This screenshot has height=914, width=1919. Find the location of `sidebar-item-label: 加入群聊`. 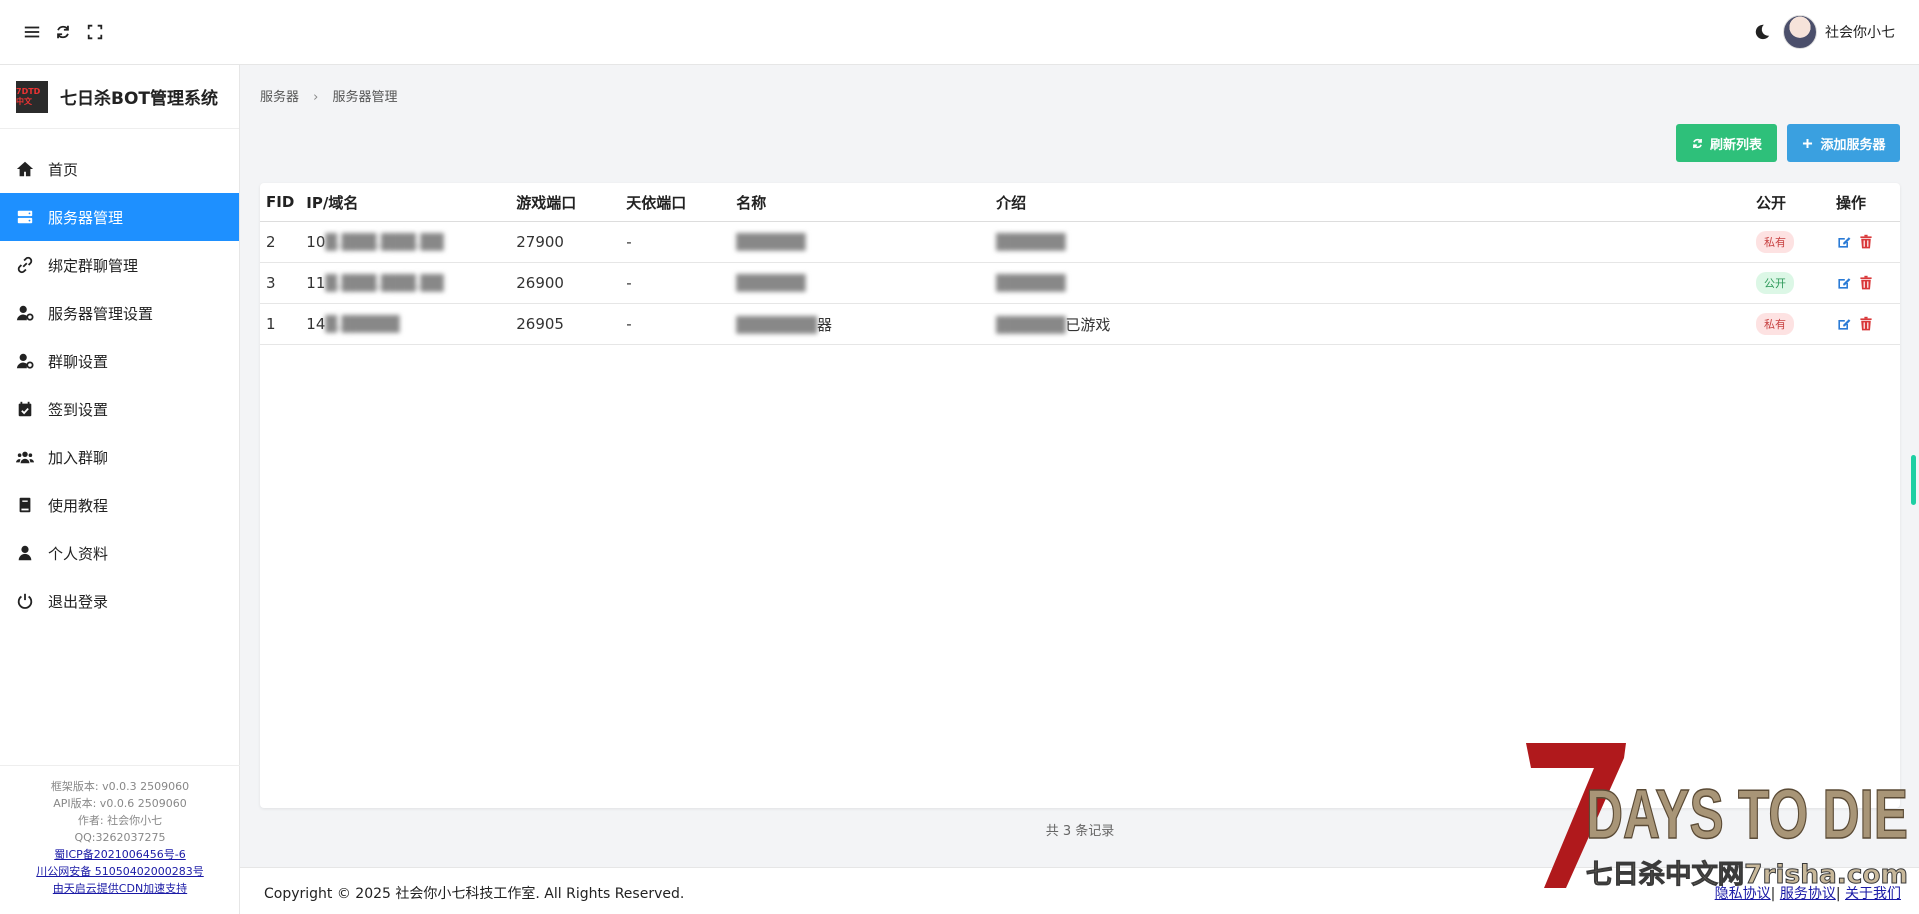

sidebar-item-label: 加入群聊 is located at coordinates (78, 457).